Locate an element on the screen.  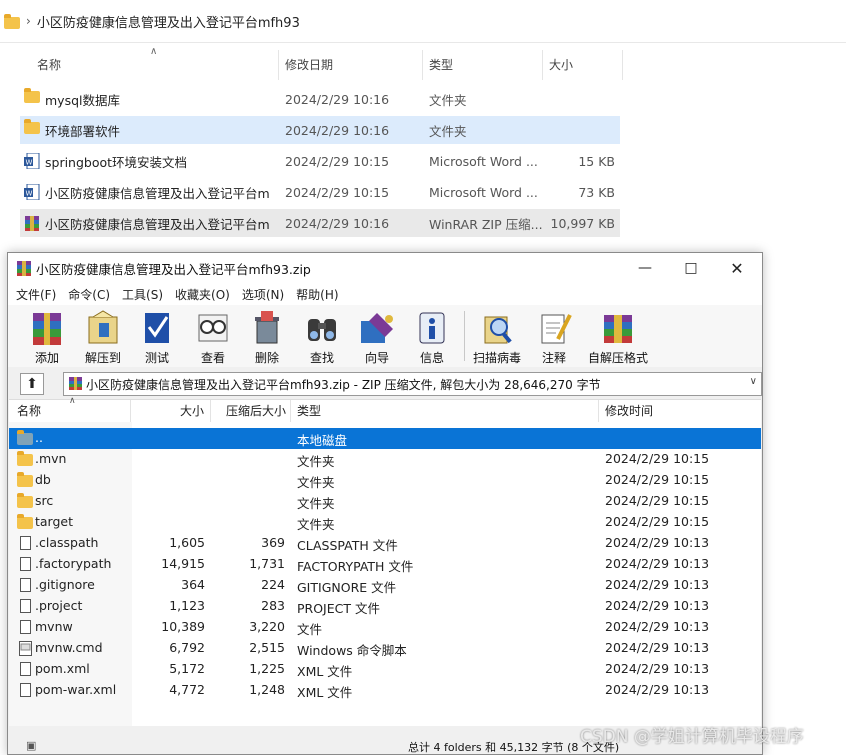
wizard-button: 向导 is located at coordinates (377, 336).